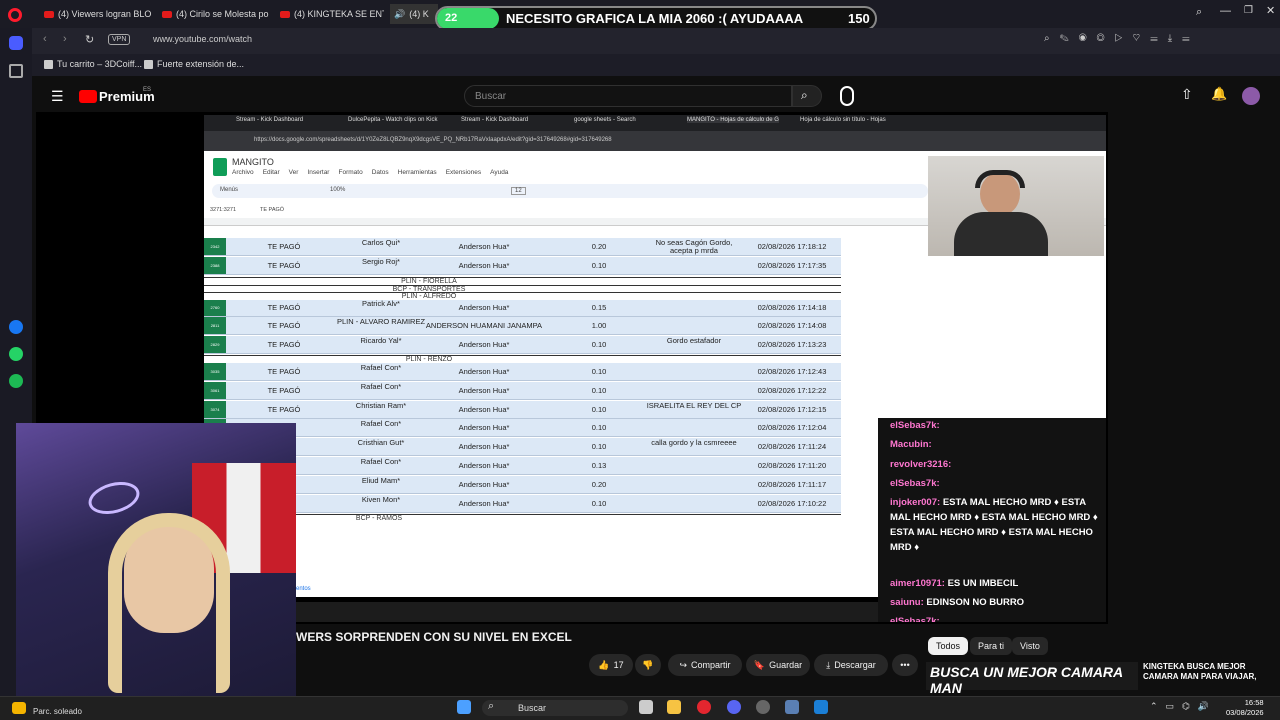 This screenshot has height=720, width=1280. Describe the element at coordinates (16, 381) in the screenshot. I see `spotify-icon` at that location.